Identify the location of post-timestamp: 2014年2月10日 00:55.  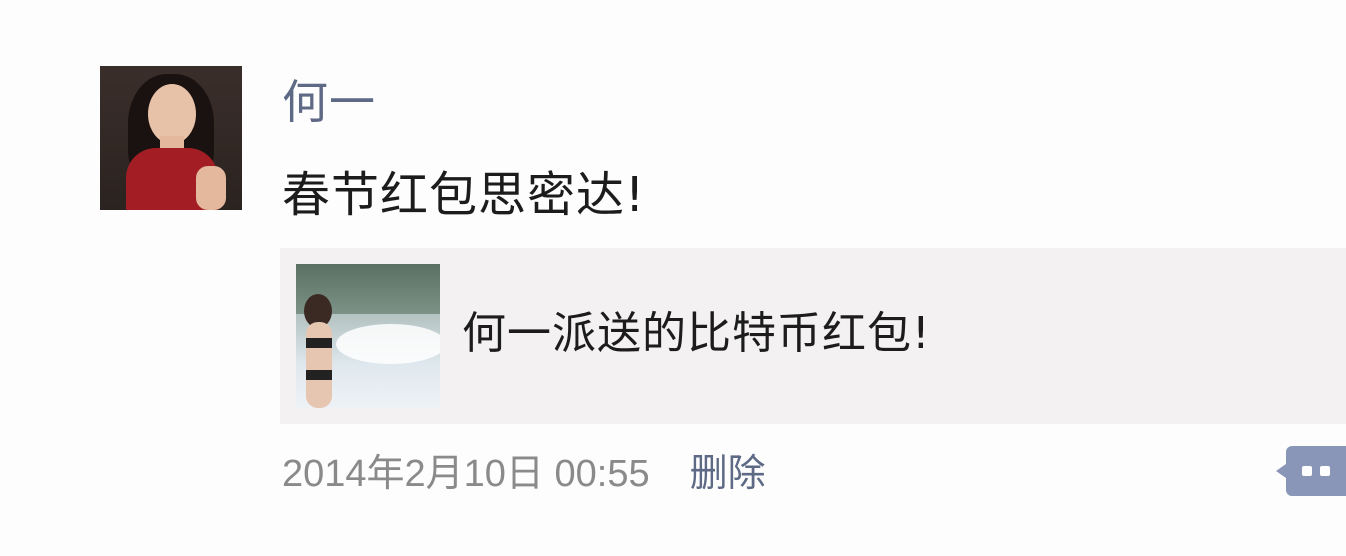
(466, 473).